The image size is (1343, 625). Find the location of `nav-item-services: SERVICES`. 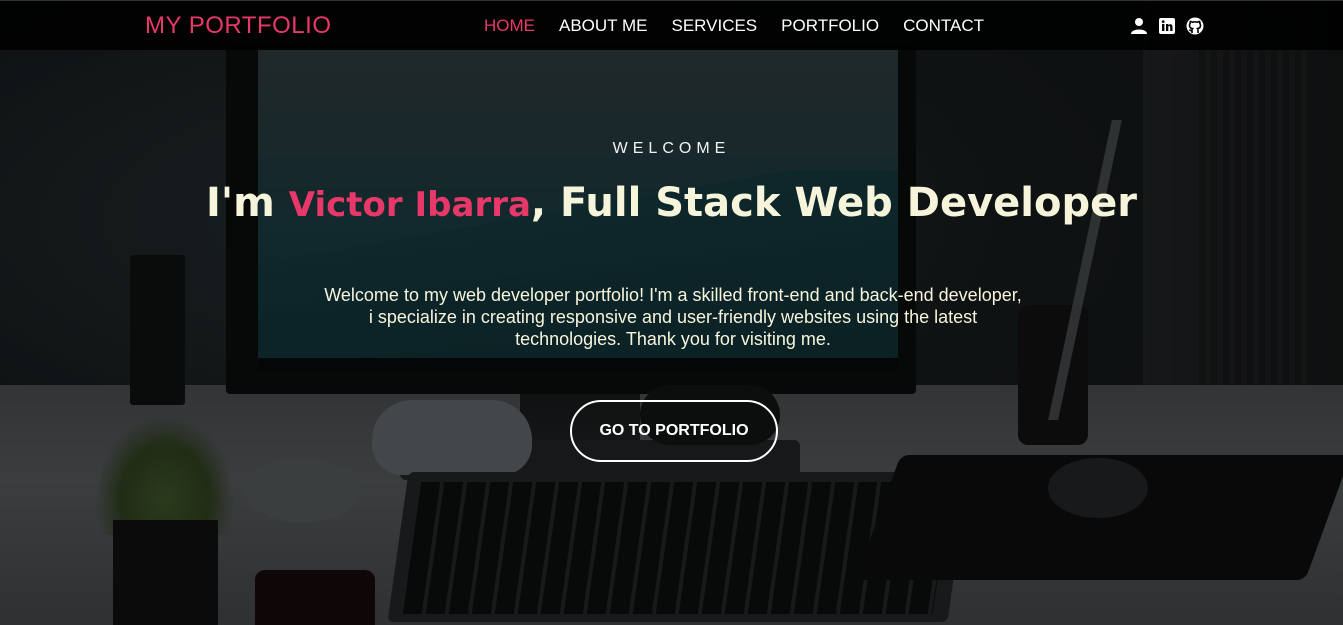

nav-item-services: SERVICES is located at coordinates (726, 26).